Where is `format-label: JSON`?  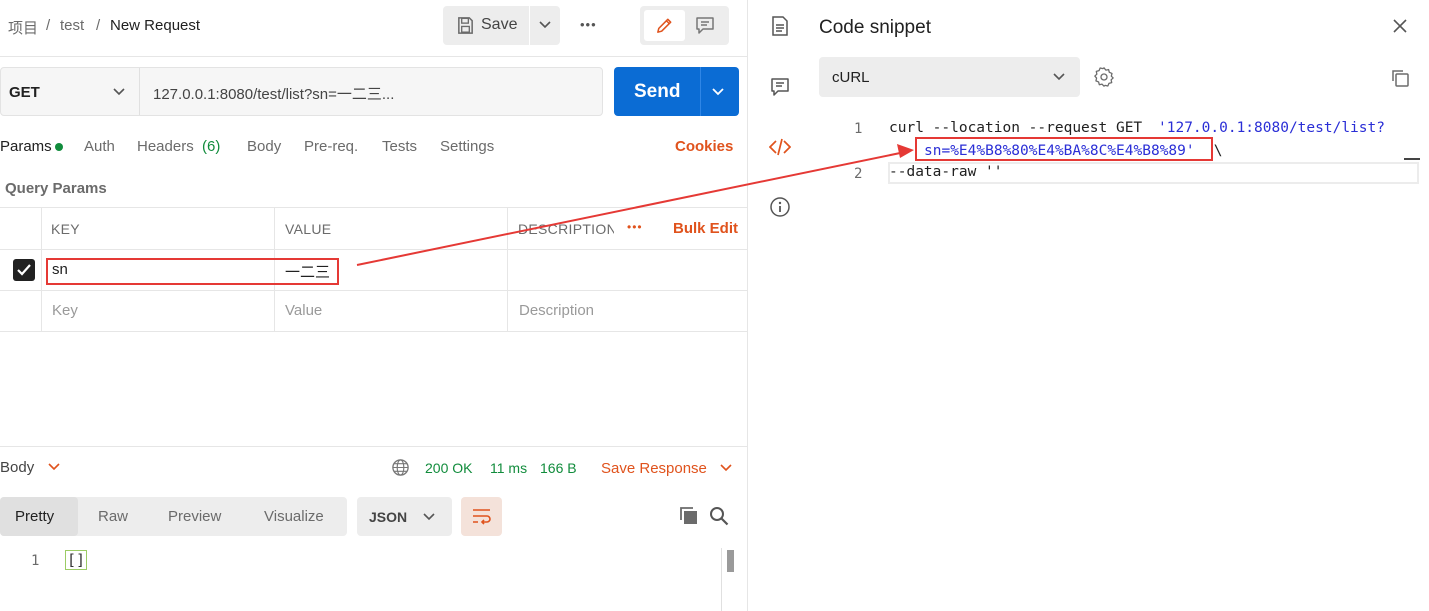 format-label: JSON is located at coordinates (388, 517).